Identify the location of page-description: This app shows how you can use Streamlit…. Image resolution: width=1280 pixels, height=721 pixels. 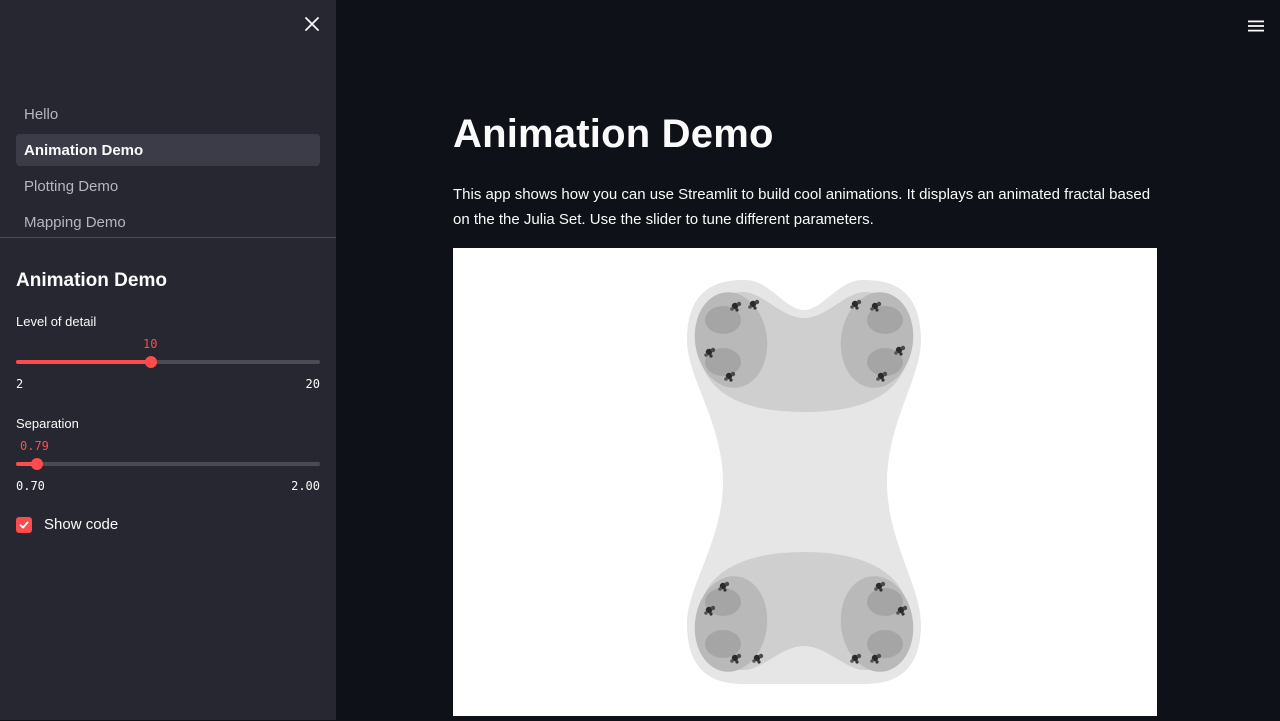
(802, 207).